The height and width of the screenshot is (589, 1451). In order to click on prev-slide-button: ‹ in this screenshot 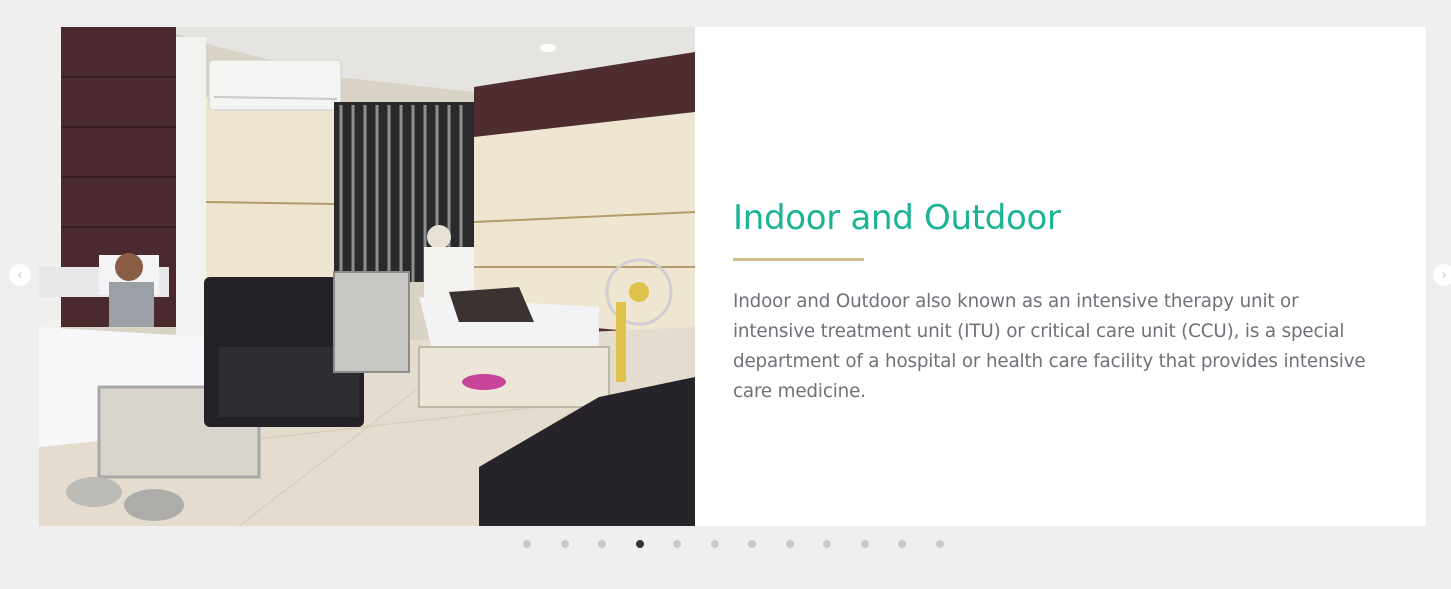, I will do `click(20, 275)`.